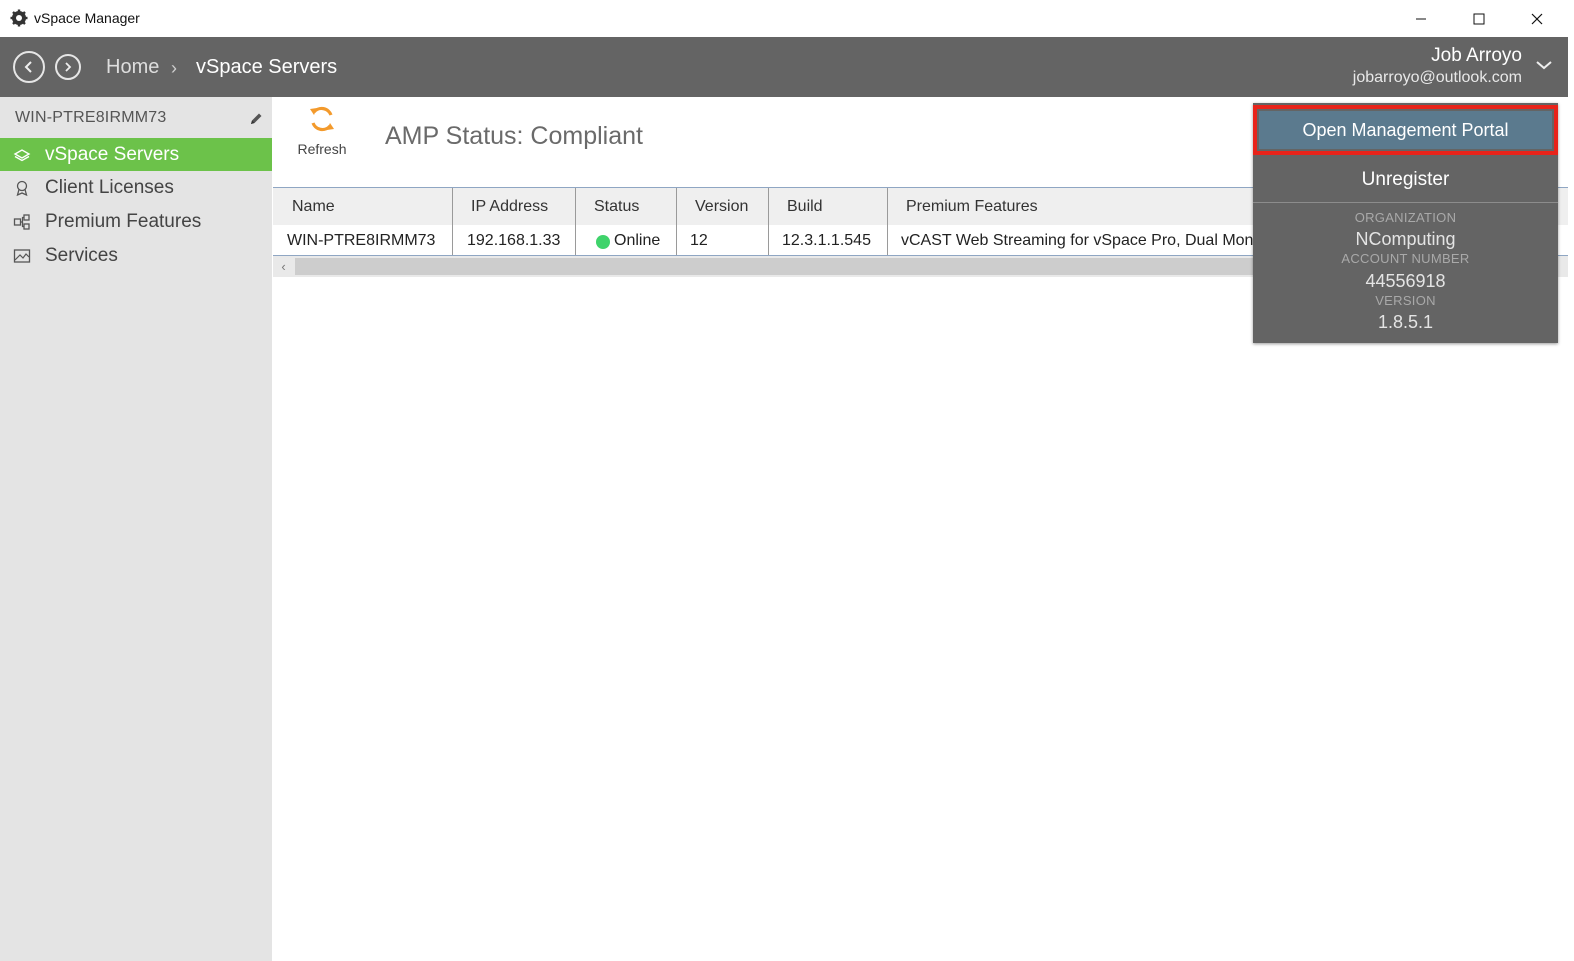  I want to click on status-text: Online, so click(637, 240).